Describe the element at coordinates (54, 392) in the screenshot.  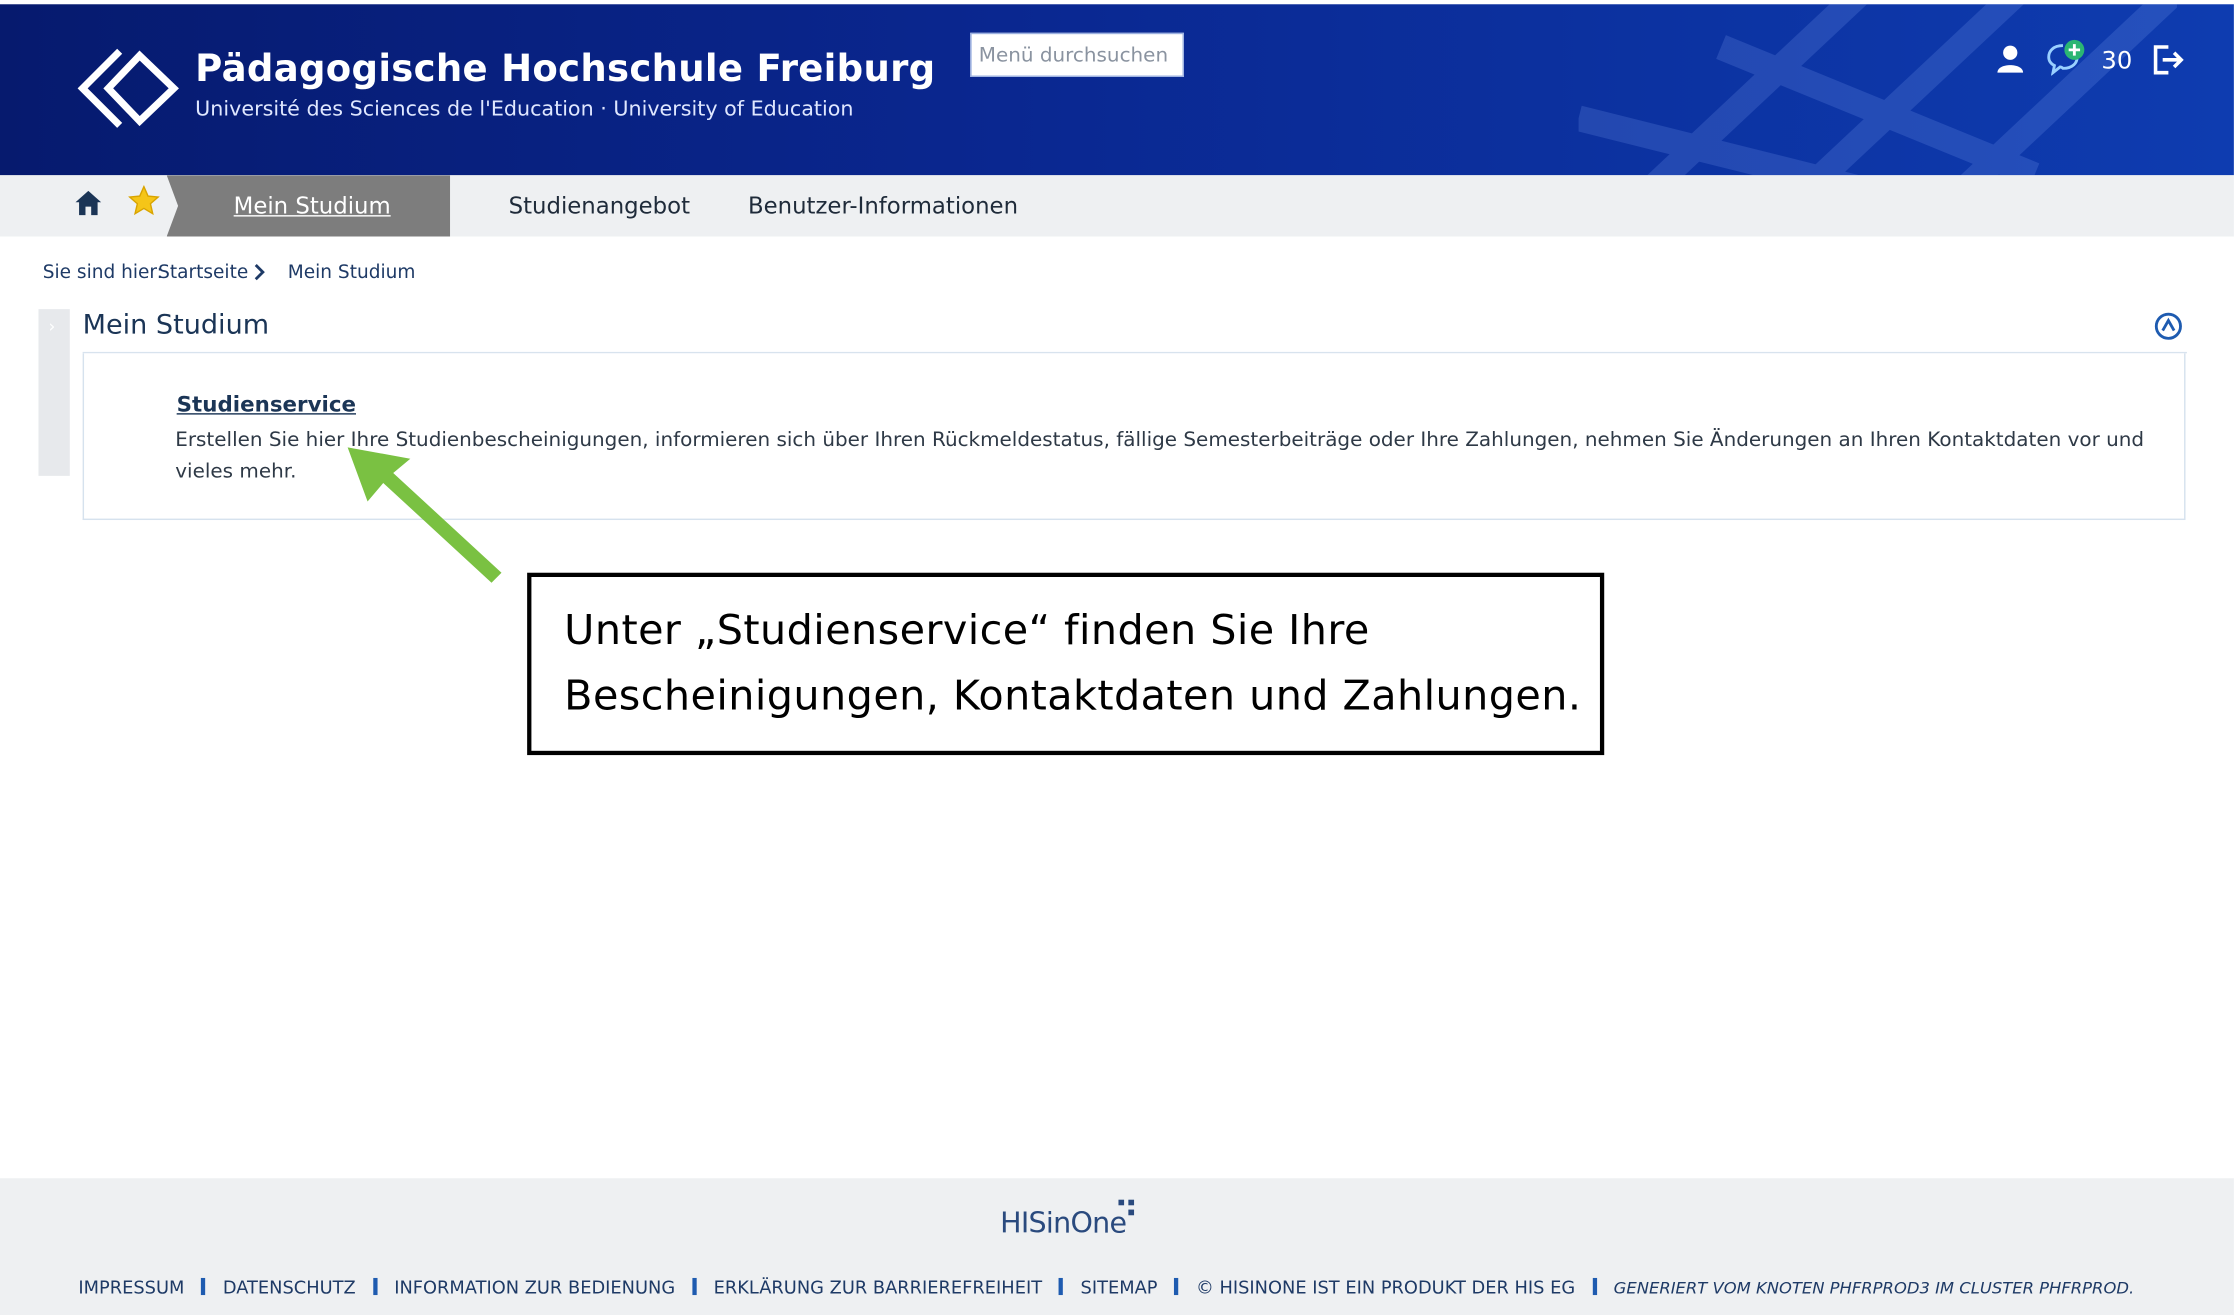
I see `side-panel-toggle: ›` at that location.